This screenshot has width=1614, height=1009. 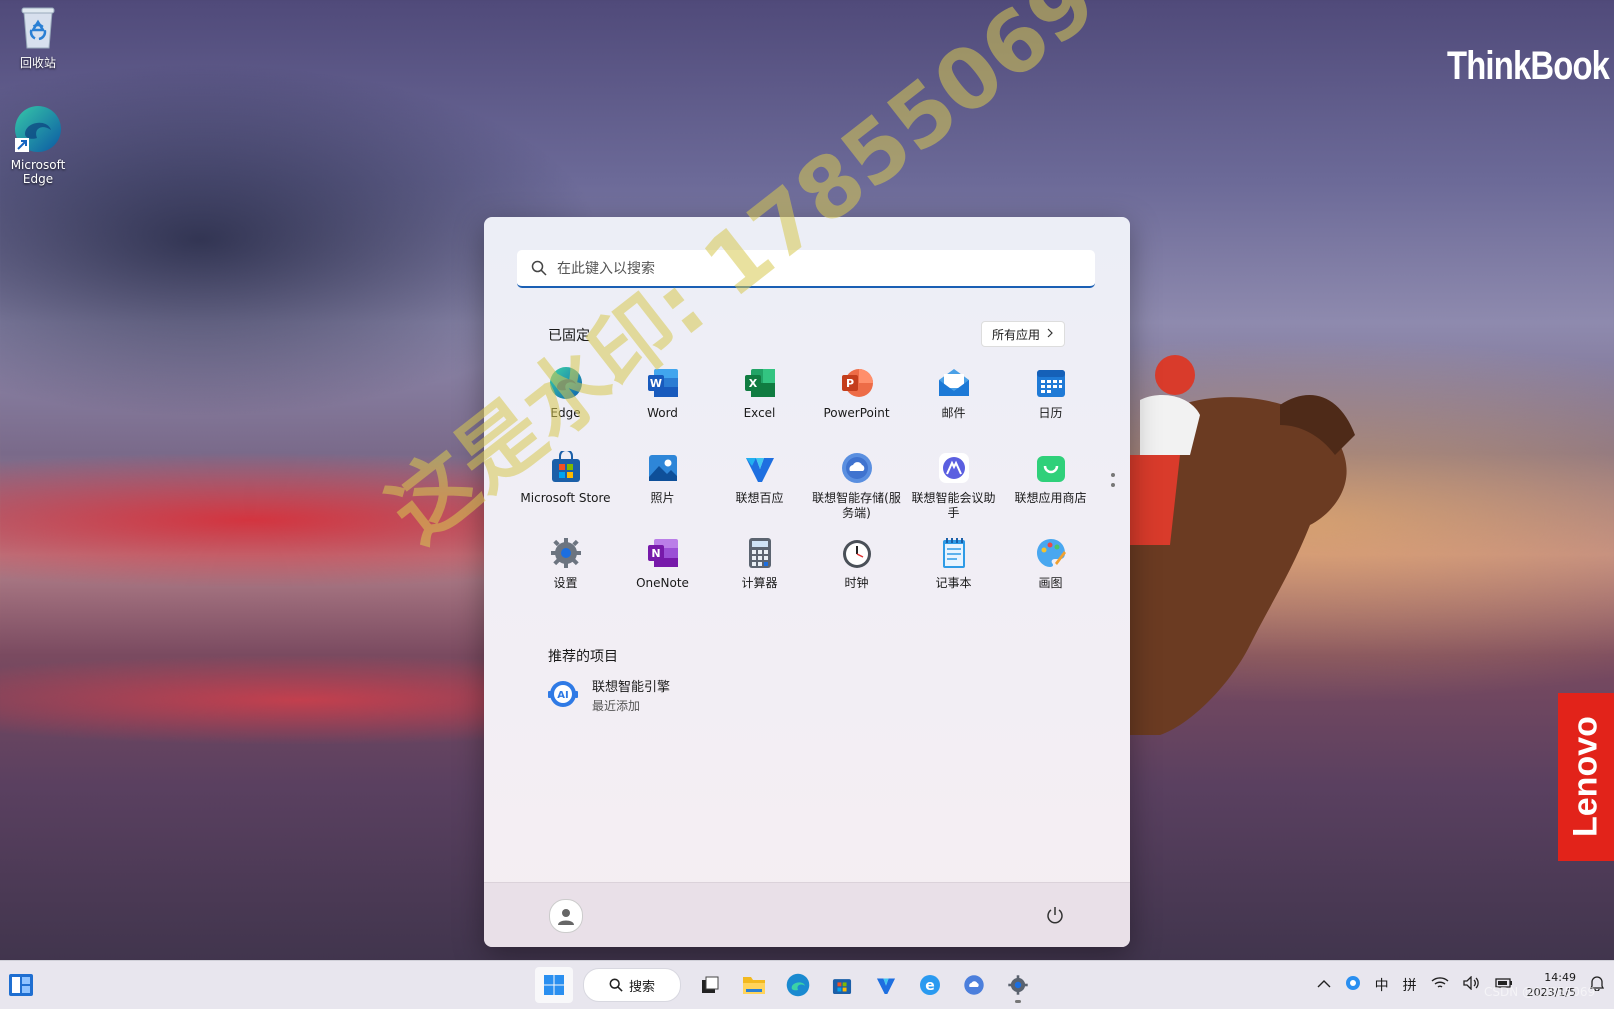 I want to click on user-icon, so click(x=566, y=917).